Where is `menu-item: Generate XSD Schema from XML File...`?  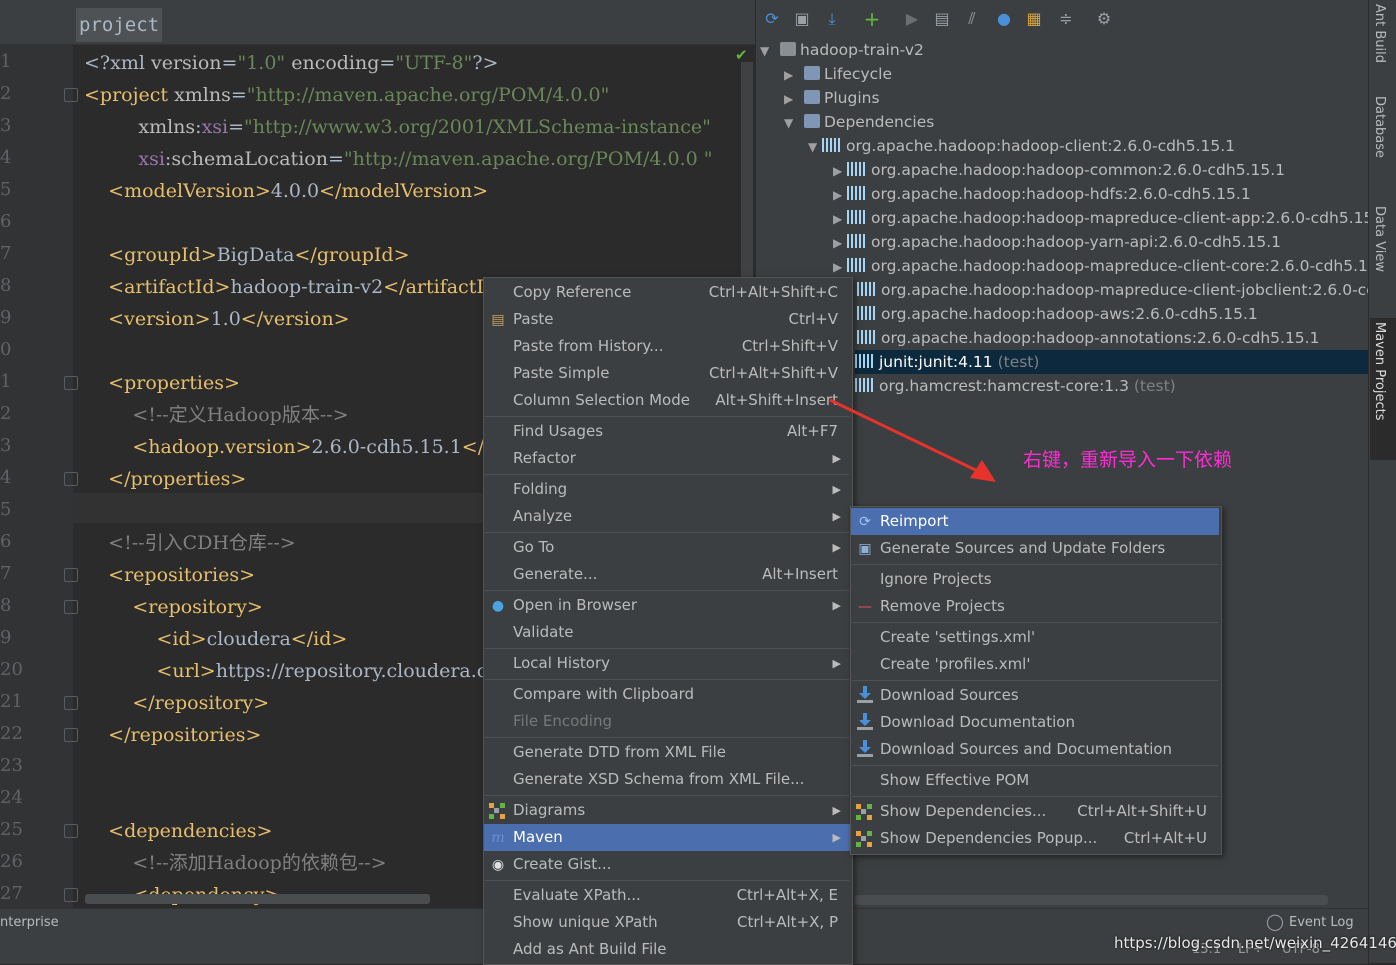 menu-item: Generate XSD Schema from XML File... is located at coordinates (667, 779).